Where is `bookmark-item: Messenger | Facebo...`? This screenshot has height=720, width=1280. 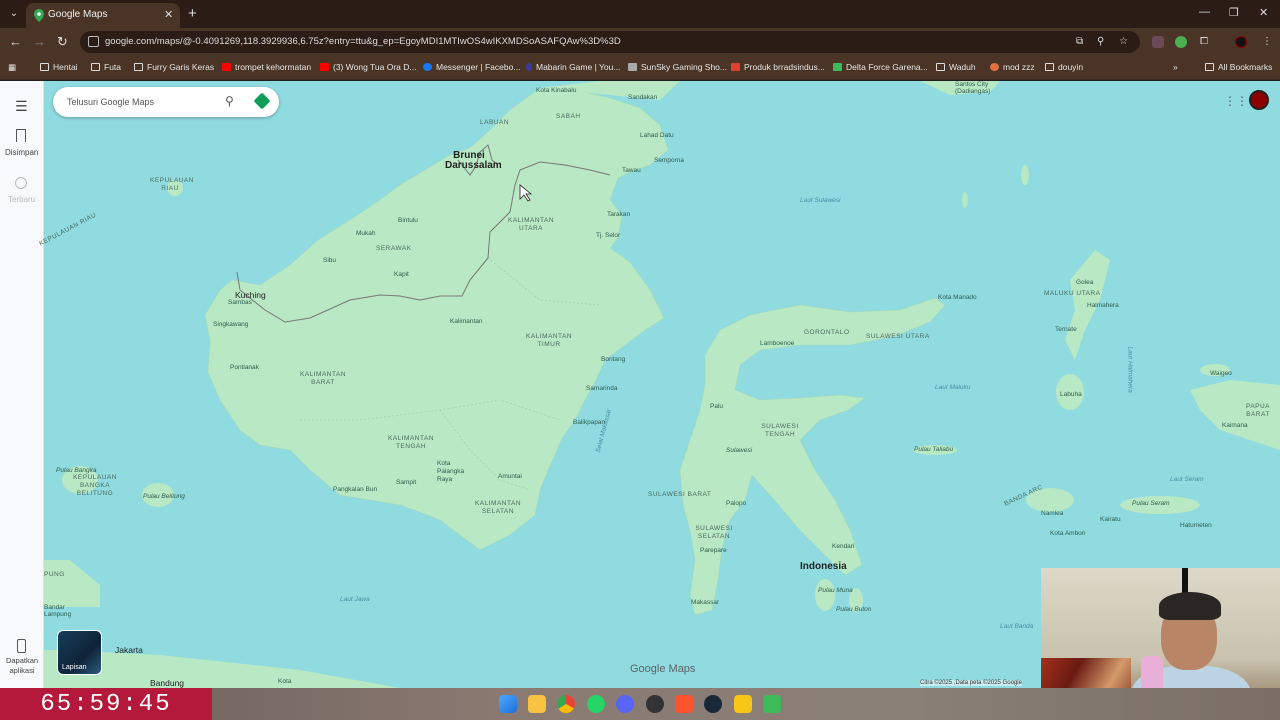
bookmark-item: Messenger | Facebo... is located at coordinates (471, 67).